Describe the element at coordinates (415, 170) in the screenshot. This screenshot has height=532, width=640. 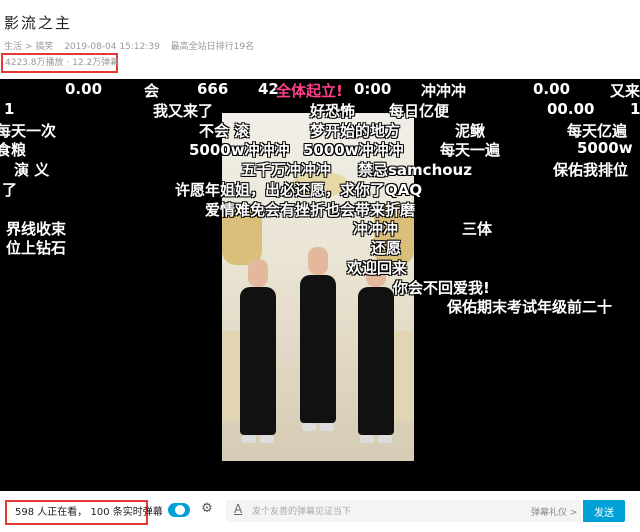
I see `danmaku-item: 禁忌samchouz` at that location.